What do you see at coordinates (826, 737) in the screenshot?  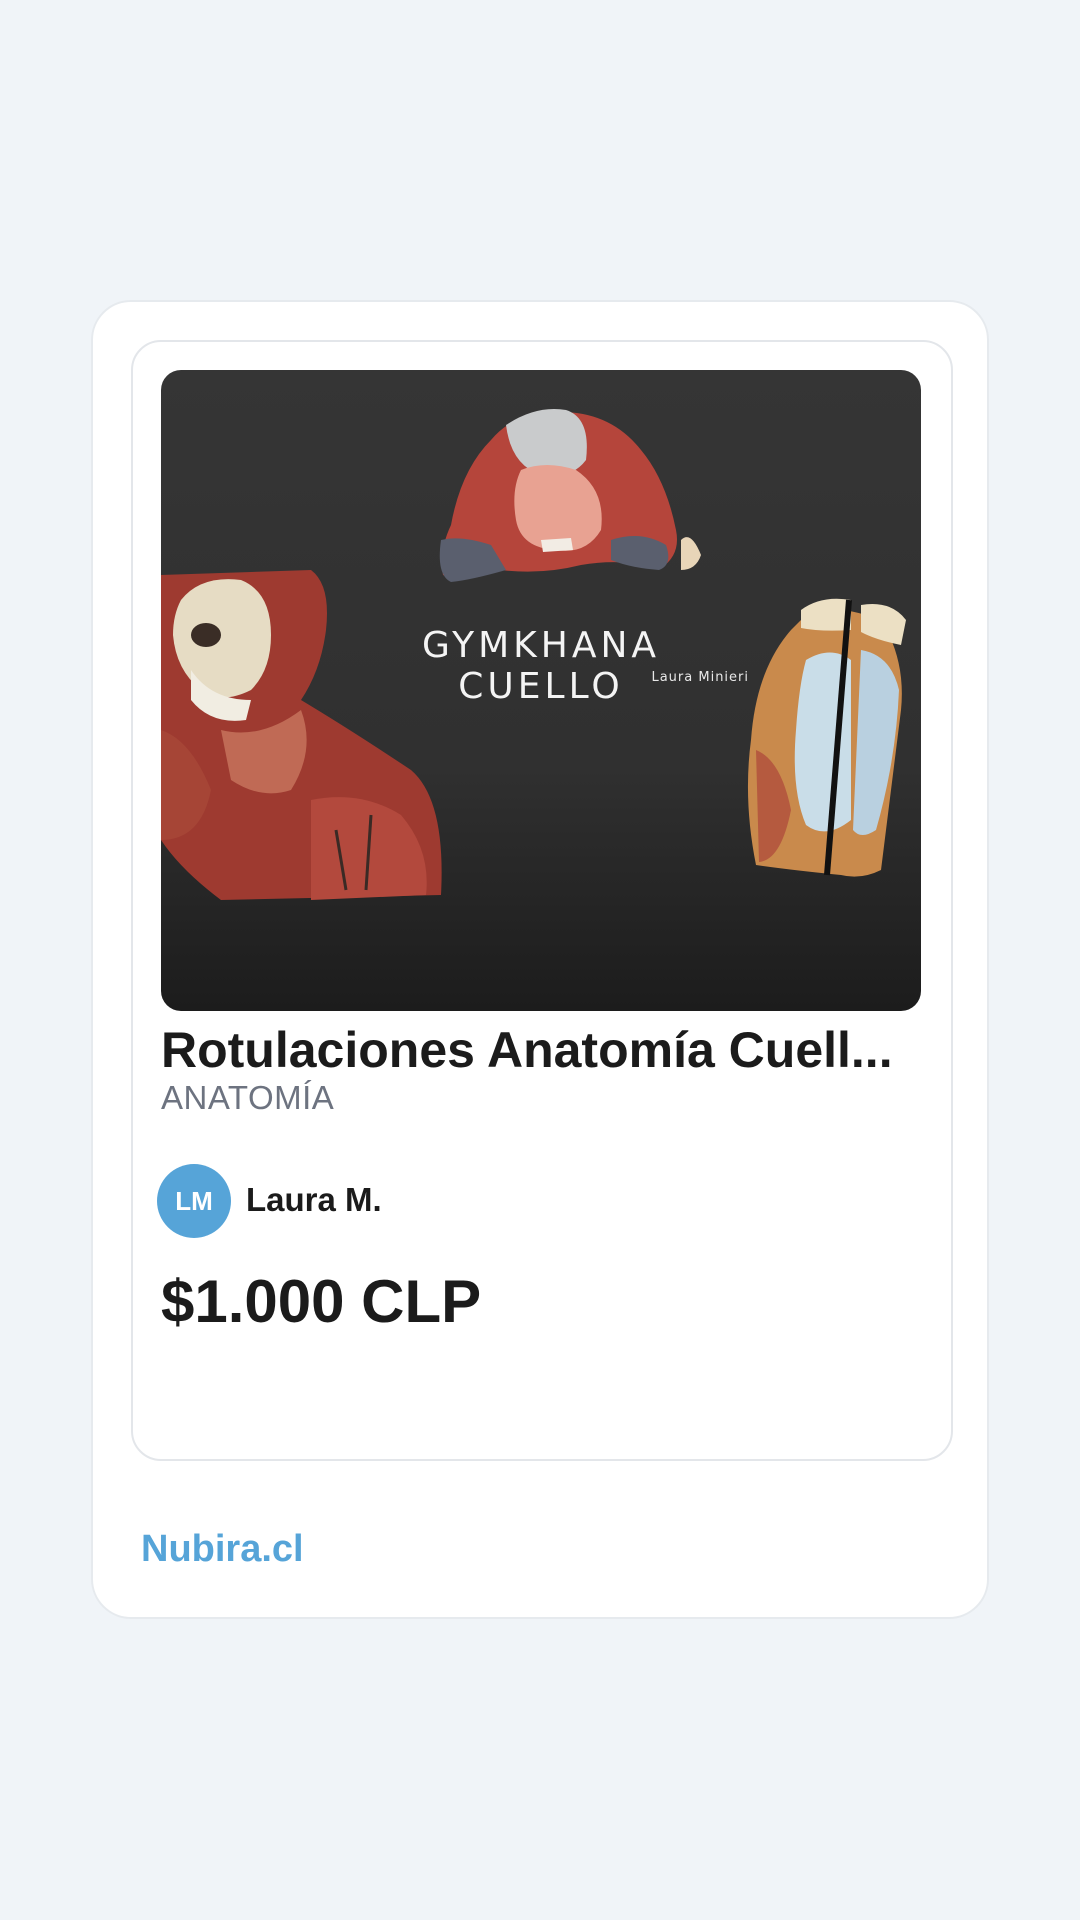 I see `larynx-model` at bounding box center [826, 737].